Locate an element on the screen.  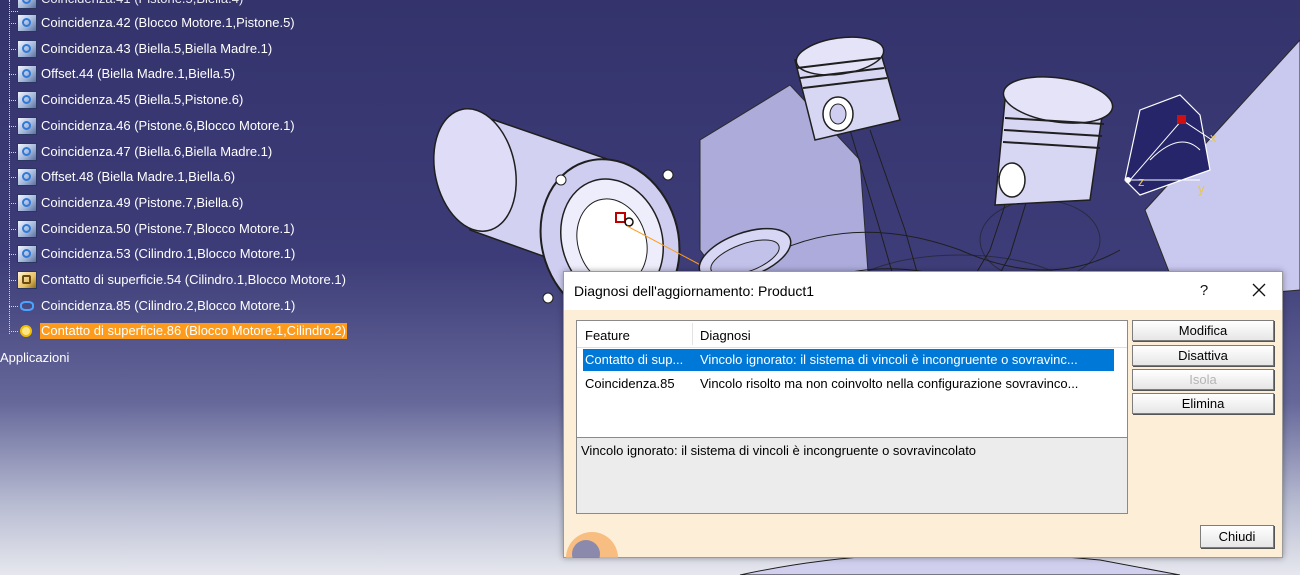
close-icon is located at coordinates (1259, 290).